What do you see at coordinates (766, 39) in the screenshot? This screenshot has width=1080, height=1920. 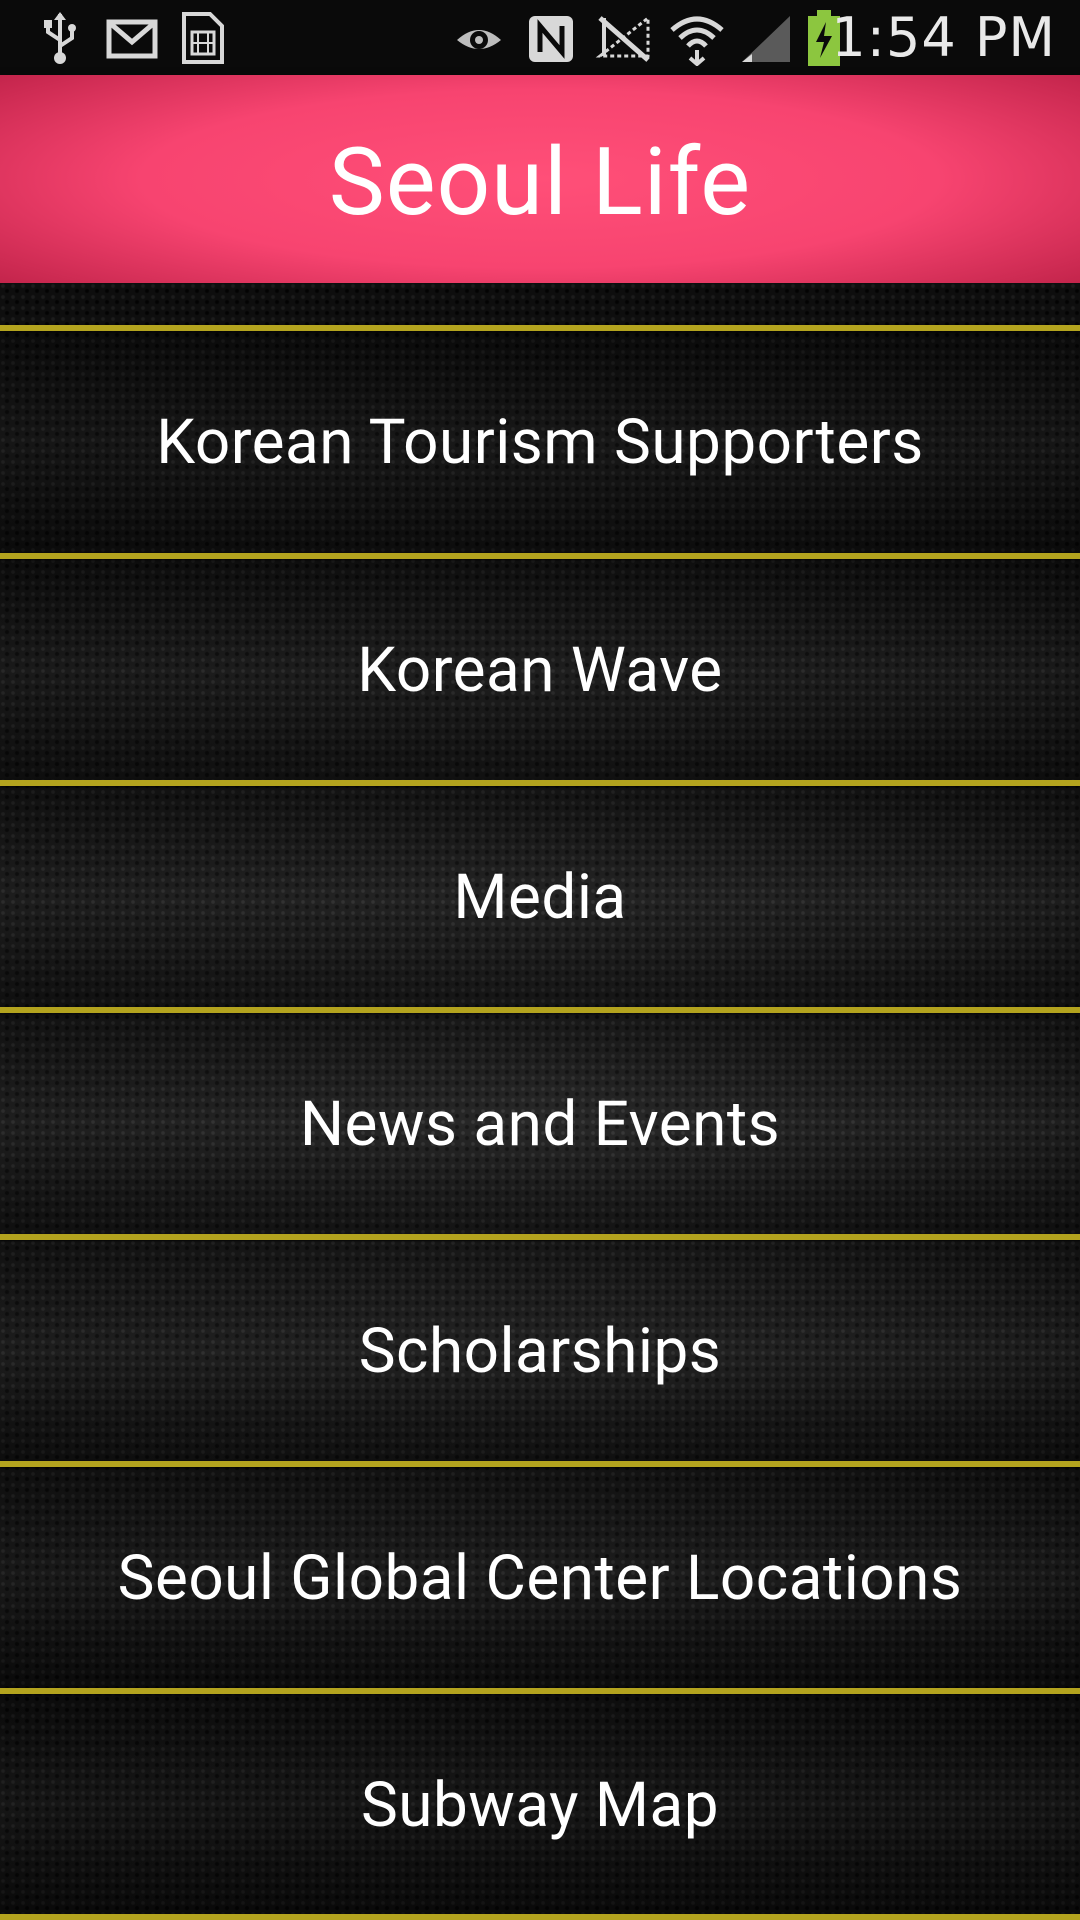 I see `cell-signal-icon` at bounding box center [766, 39].